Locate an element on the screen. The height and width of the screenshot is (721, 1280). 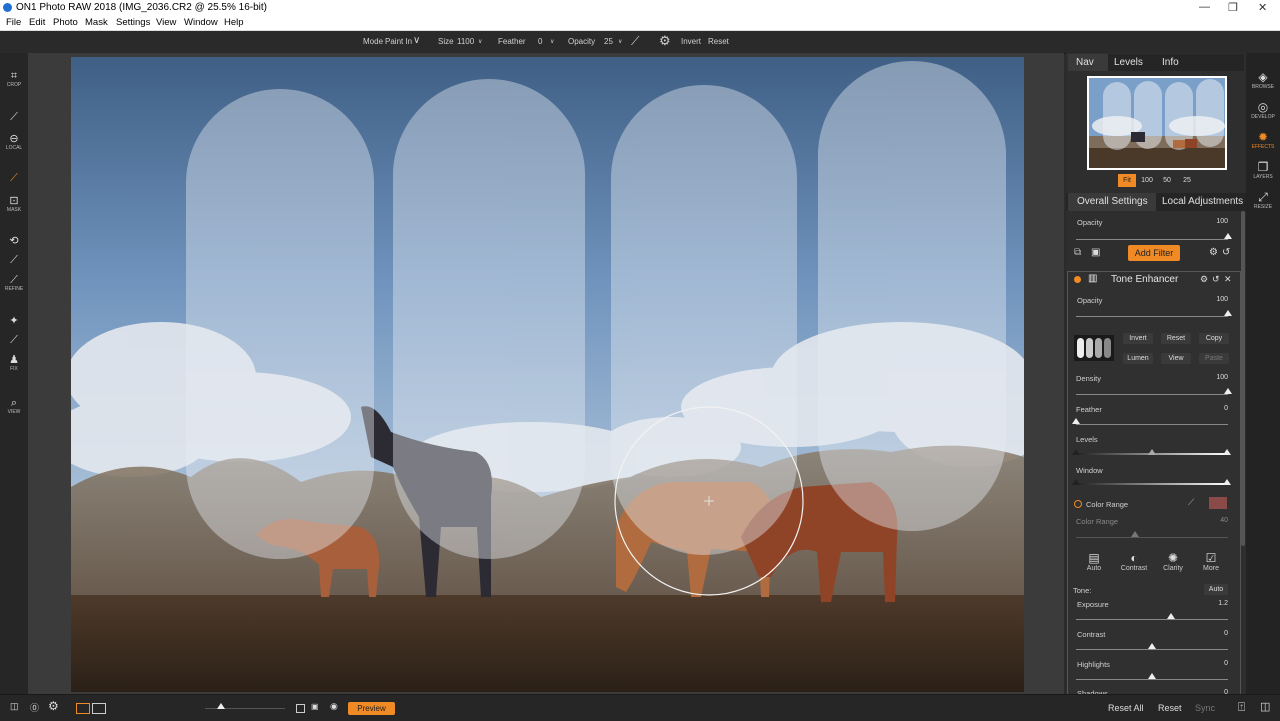
tool-view: ⌕ VIEW is located at coordinates (14, 406).